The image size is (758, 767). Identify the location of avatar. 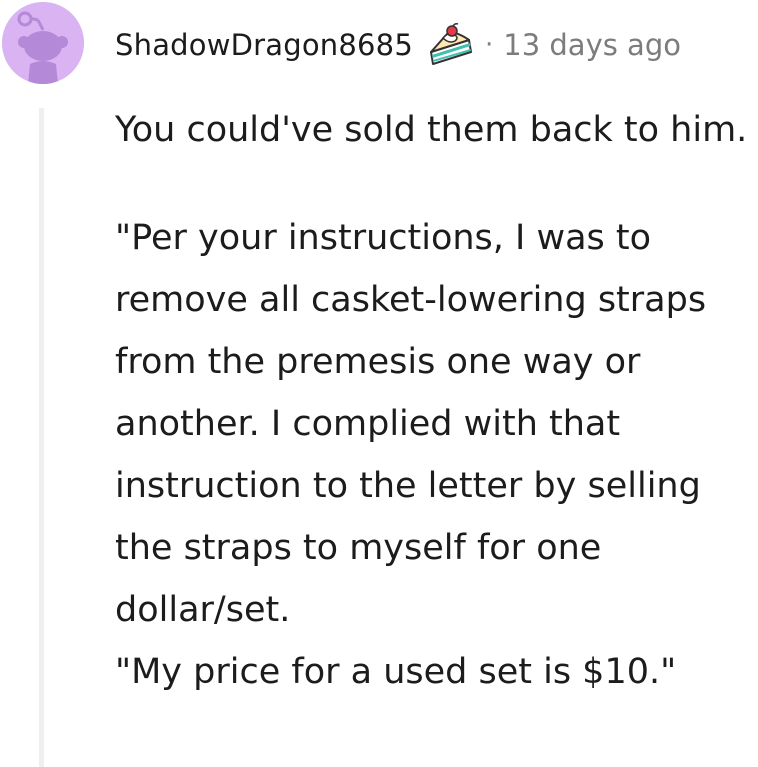
(43, 43).